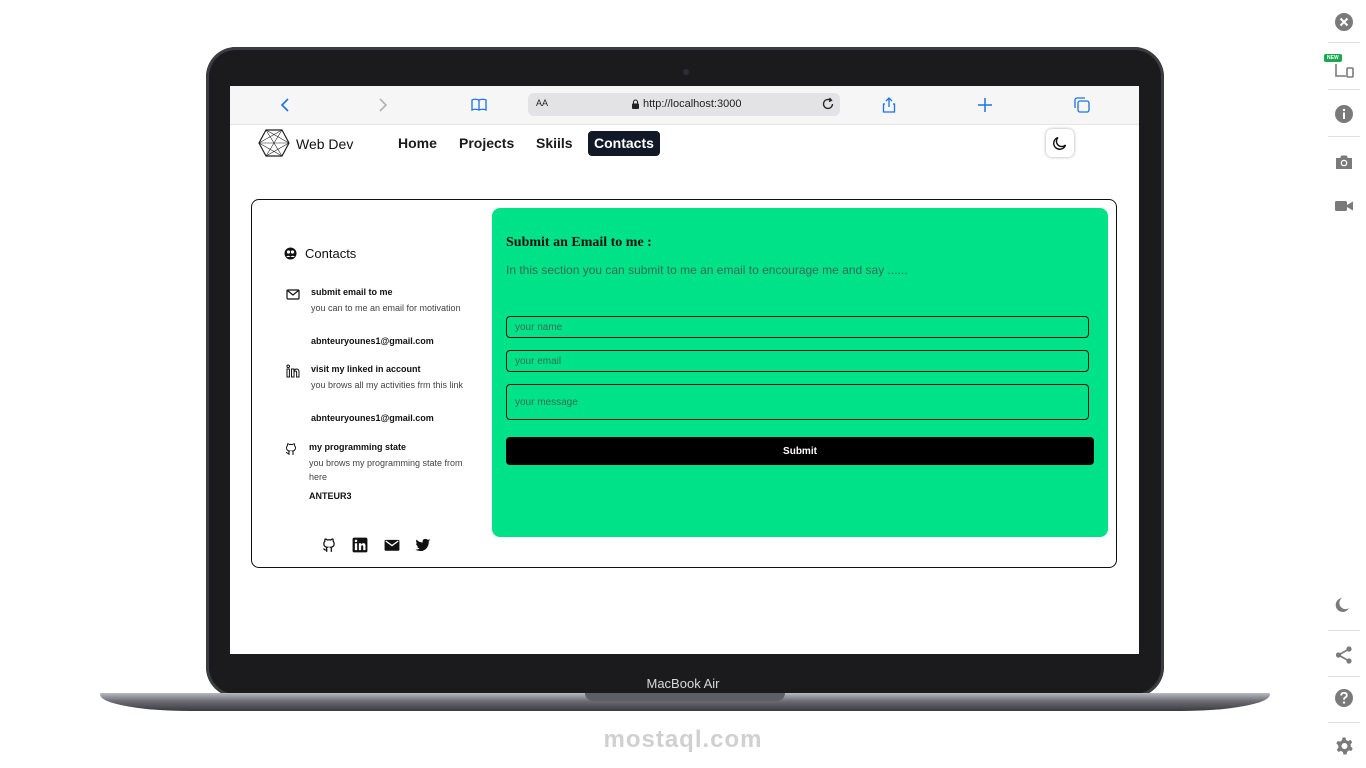  Describe the element at coordinates (330, 496) in the screenshot. I see `contact-item-value: ANTEUR3` at that location.